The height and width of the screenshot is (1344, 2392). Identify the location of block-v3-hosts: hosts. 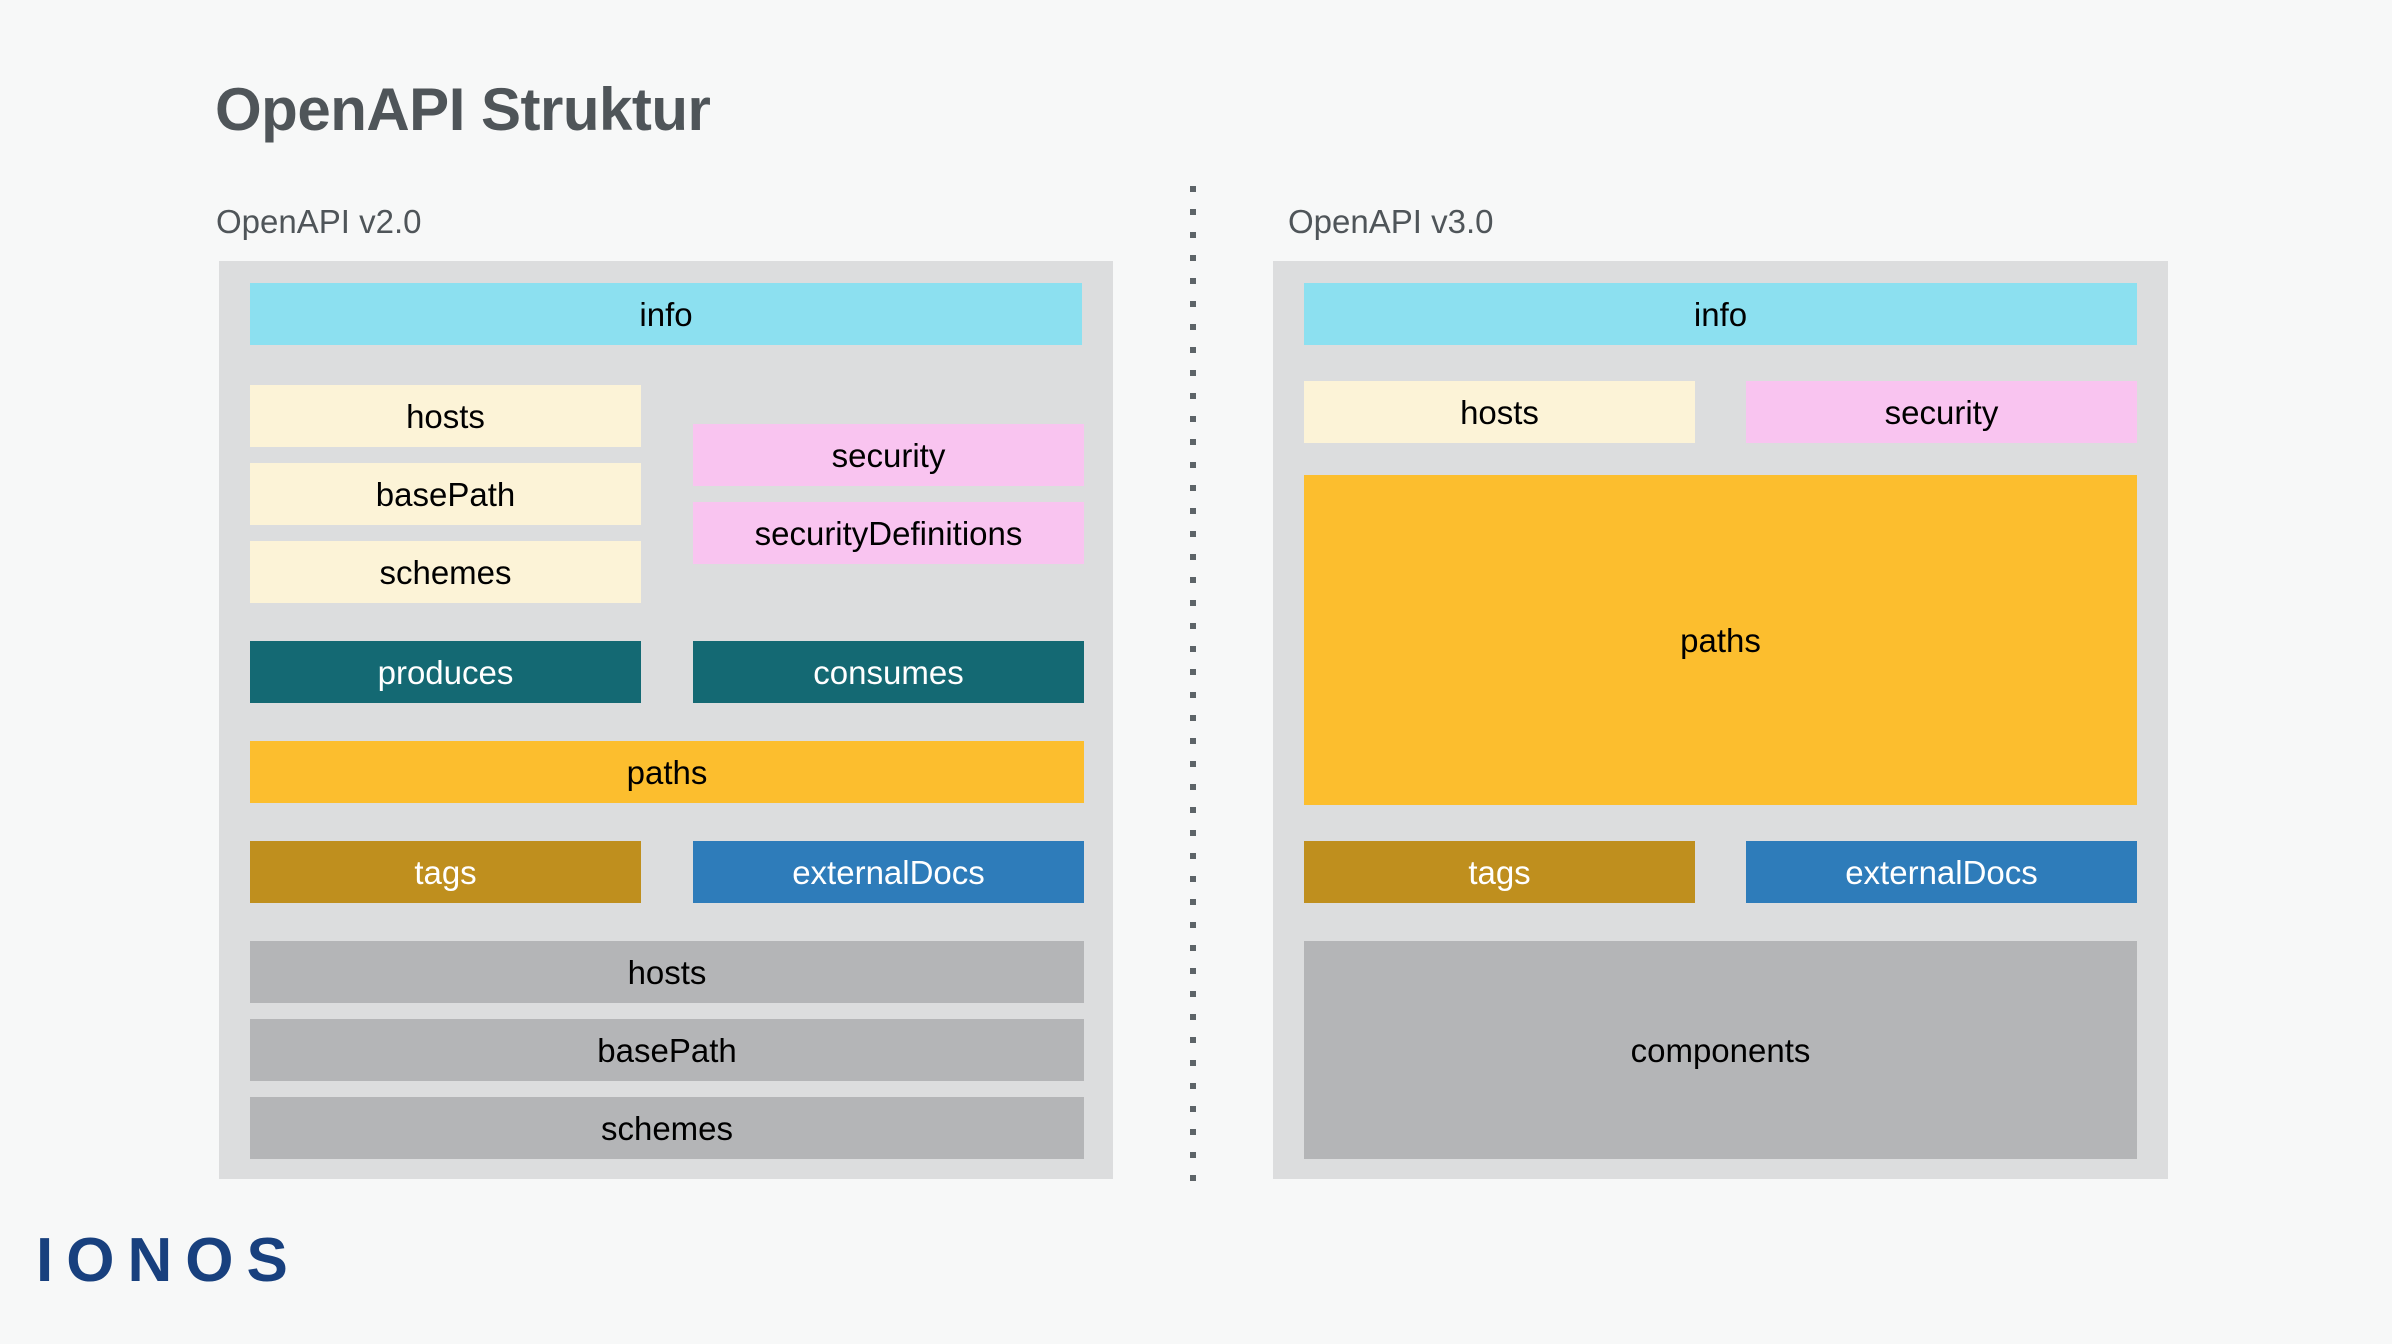
(1499, 412).